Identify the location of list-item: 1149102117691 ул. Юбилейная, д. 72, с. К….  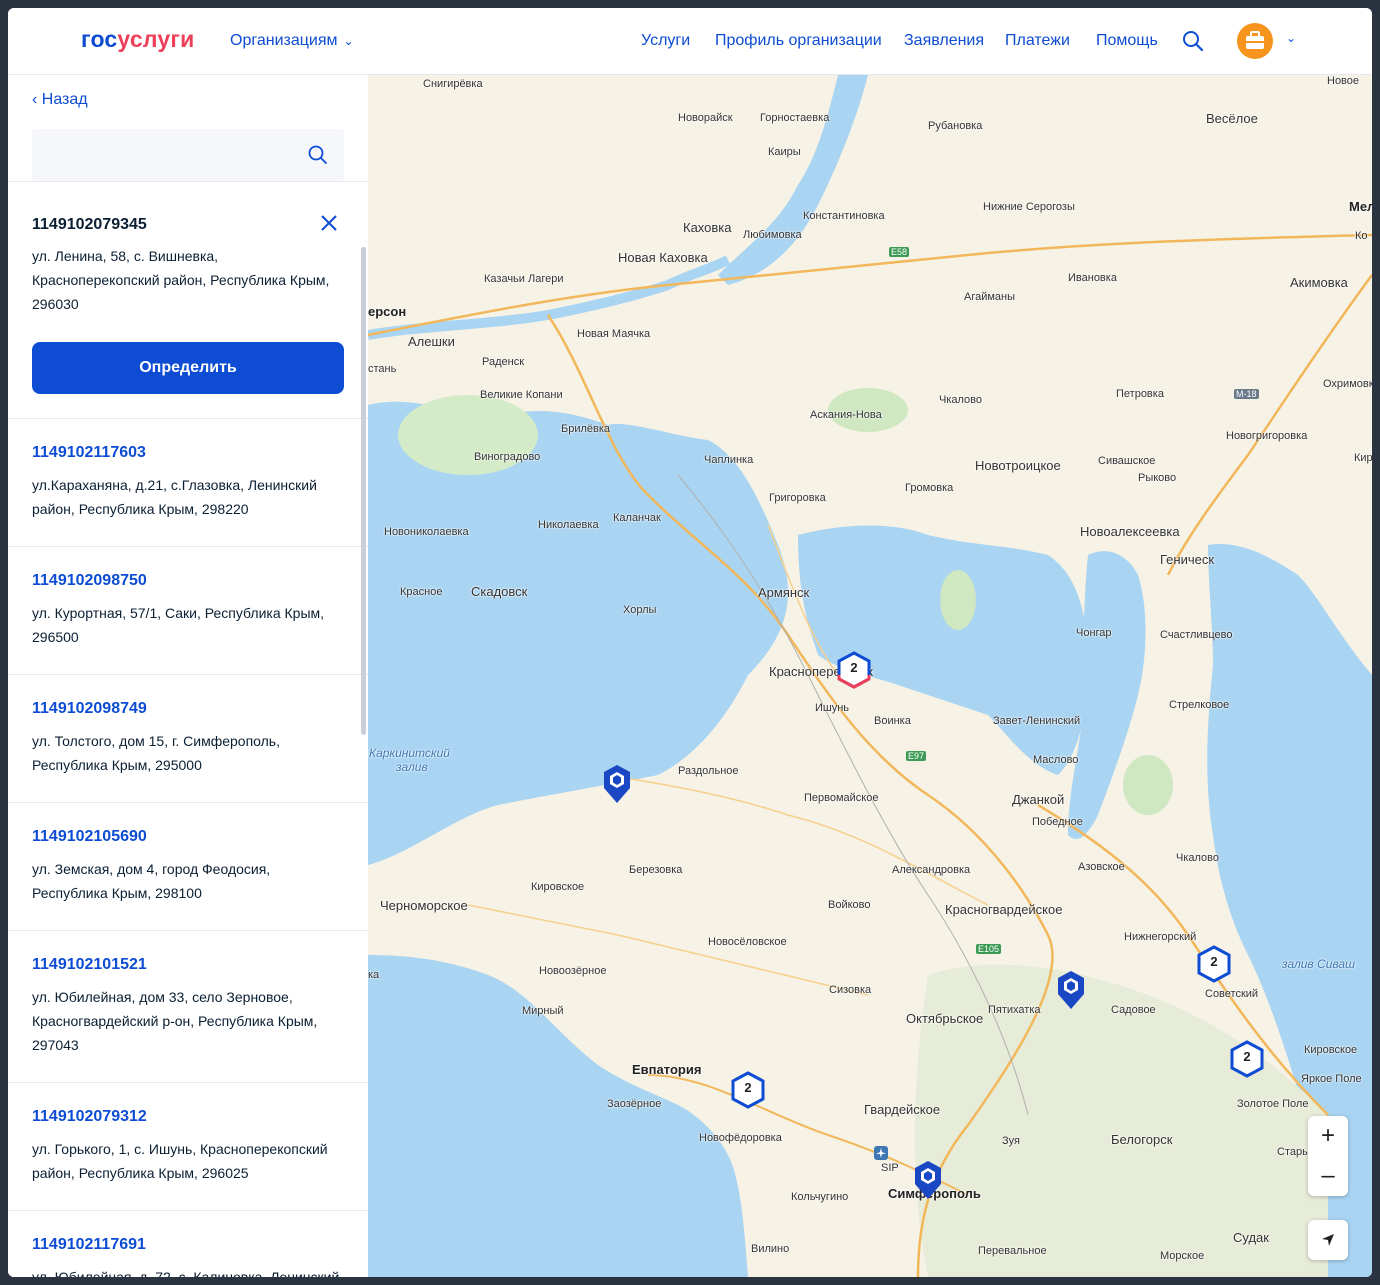
(188, 1243).